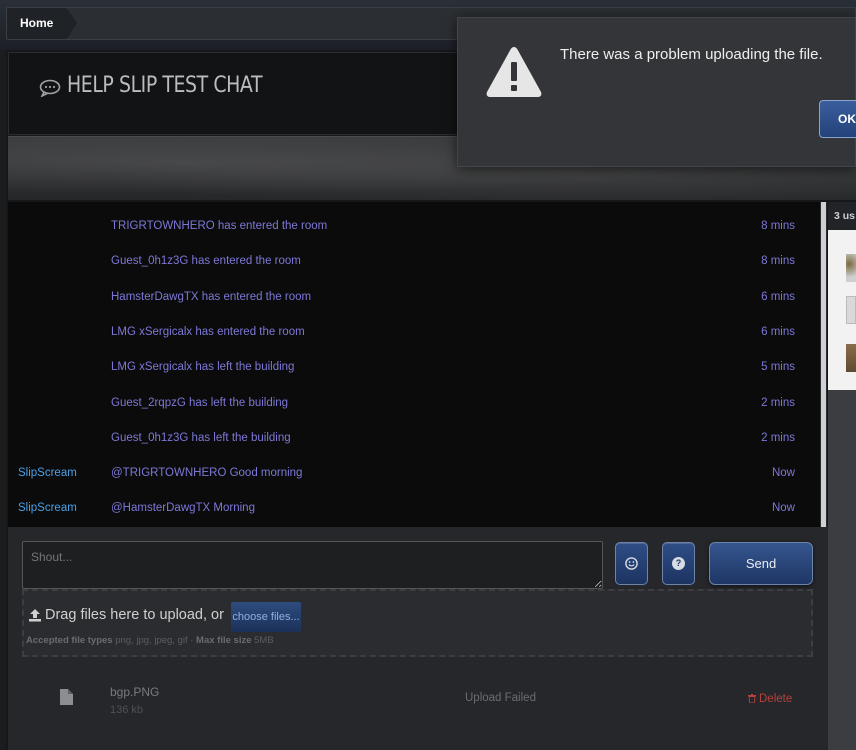 The height and width of the screenshot is (750, 856). I want to click on message-text: Guest_2rqpzG has left the building, so click(200, 402).